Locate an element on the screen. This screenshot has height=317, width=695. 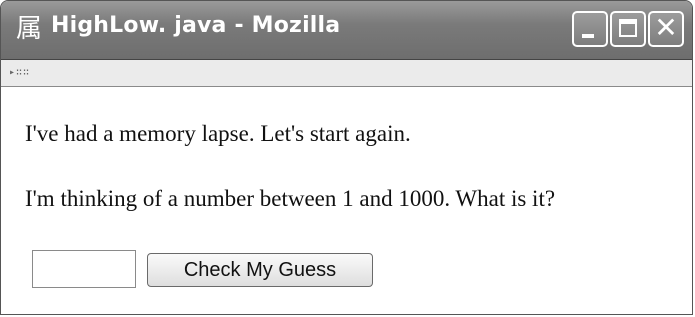
maximize-icon is located at coordinates (628, 28).